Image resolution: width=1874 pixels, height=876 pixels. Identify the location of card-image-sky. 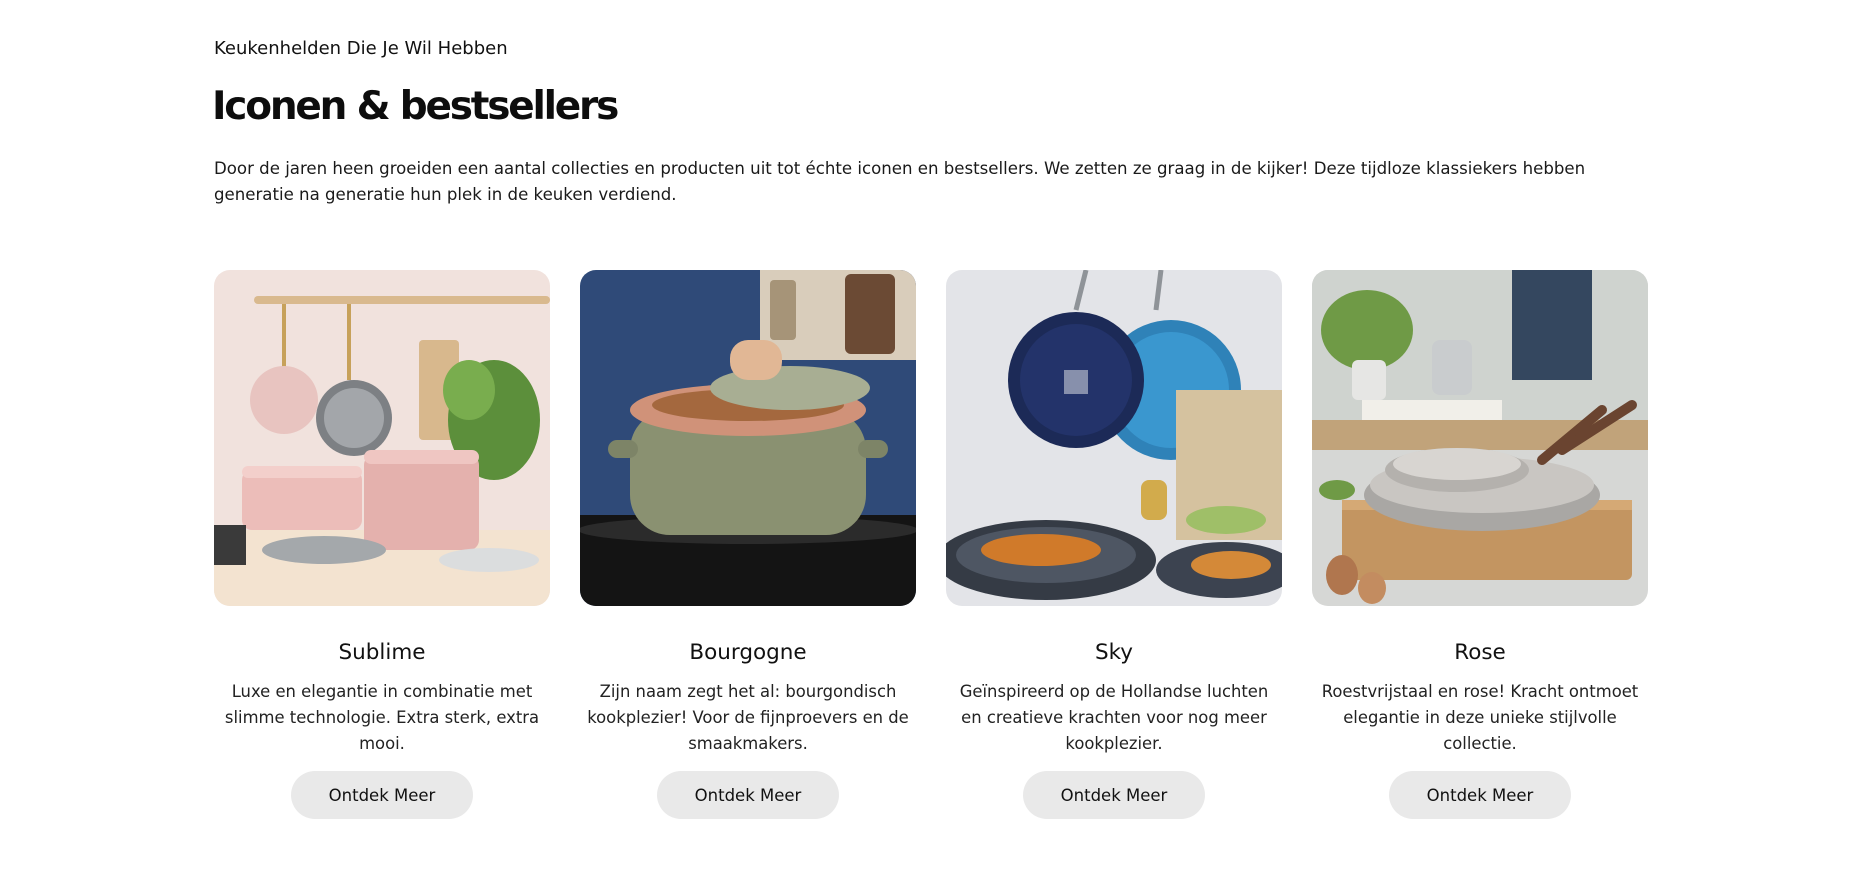
(1114, 438).